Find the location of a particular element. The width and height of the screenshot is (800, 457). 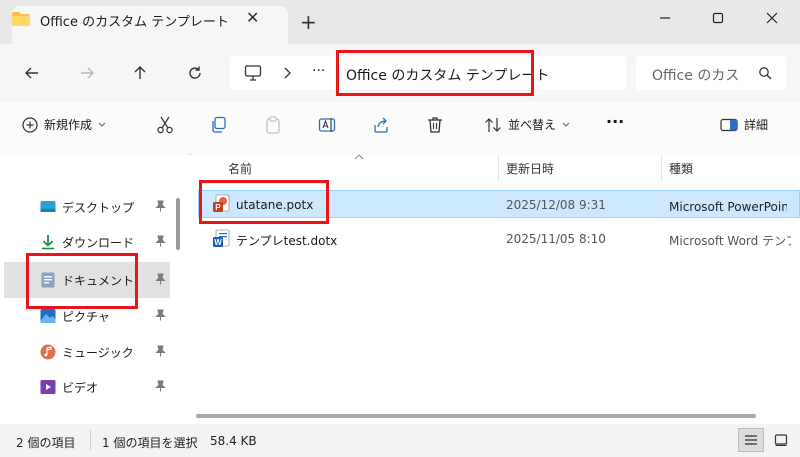

scissors-icon is located at coordinates (165, 125).